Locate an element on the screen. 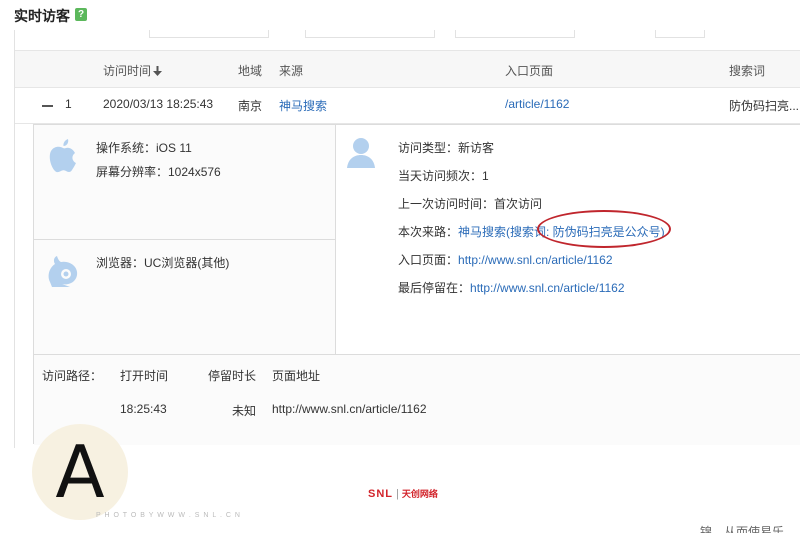 The height and width of the screenshot is (533, 800). last-stay: 最后停留在：http://www.snl.cn/article/1162 is located at coordinates (511, 288).